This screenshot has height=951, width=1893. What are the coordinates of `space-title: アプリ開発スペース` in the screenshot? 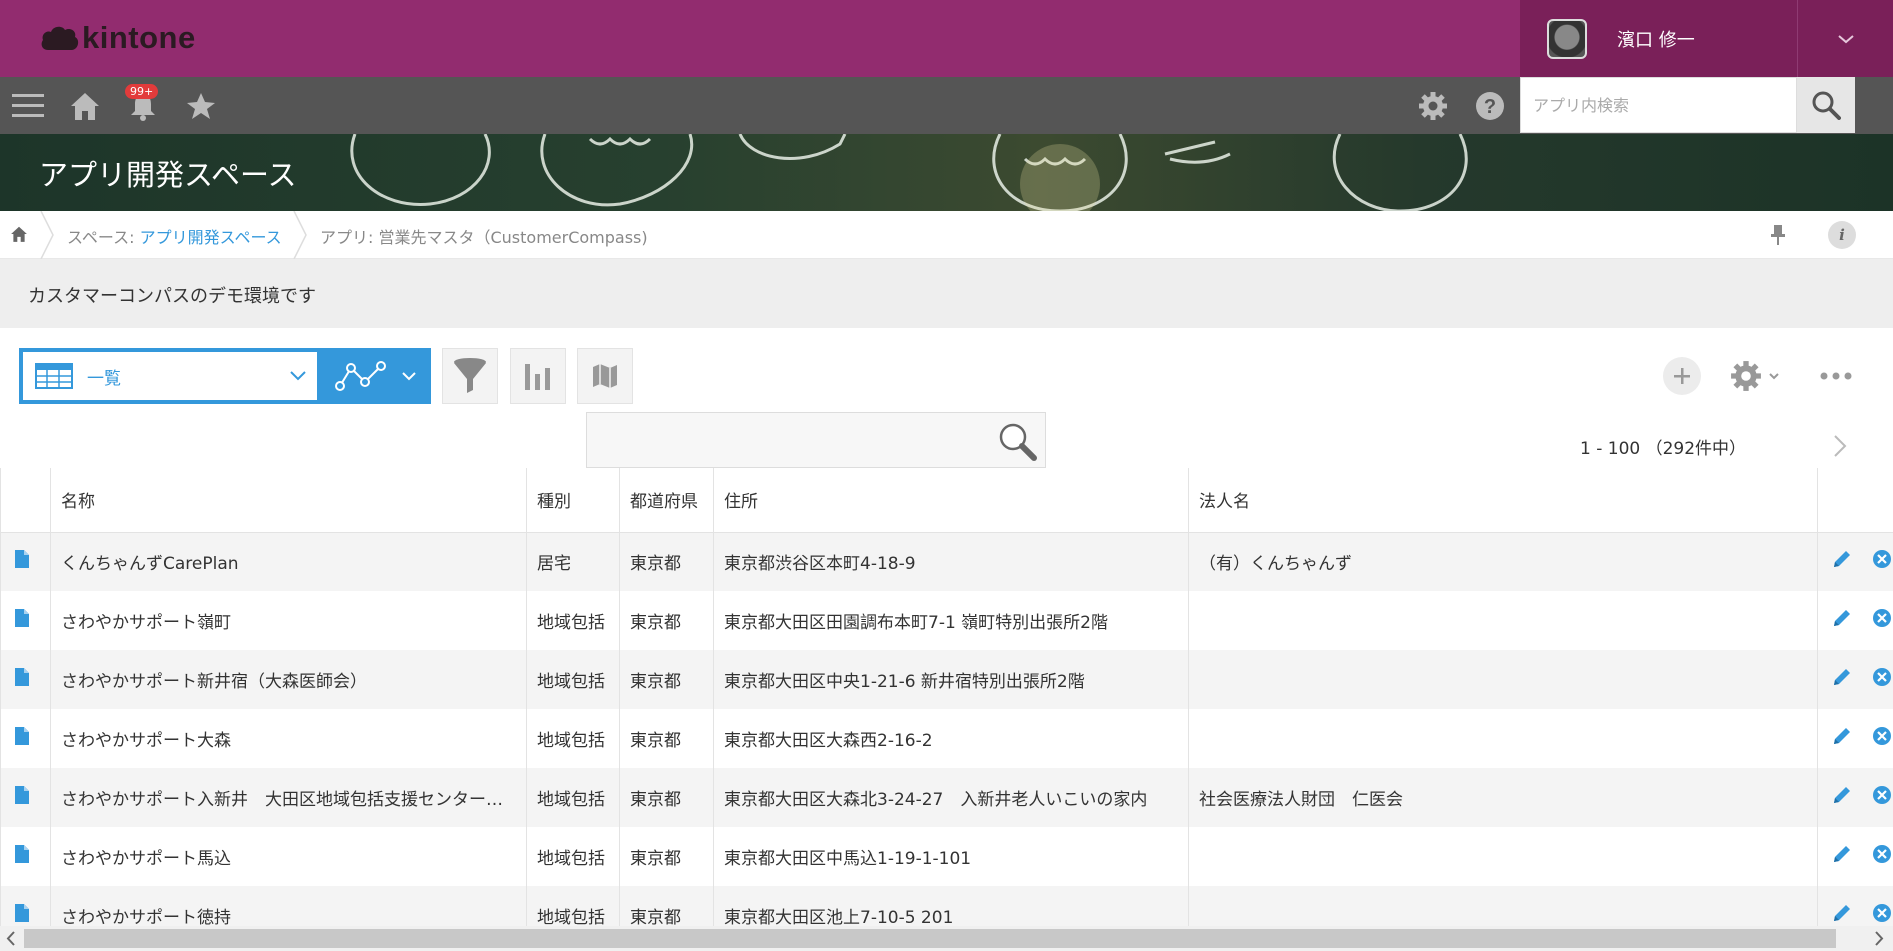 It's located at (168, 175).